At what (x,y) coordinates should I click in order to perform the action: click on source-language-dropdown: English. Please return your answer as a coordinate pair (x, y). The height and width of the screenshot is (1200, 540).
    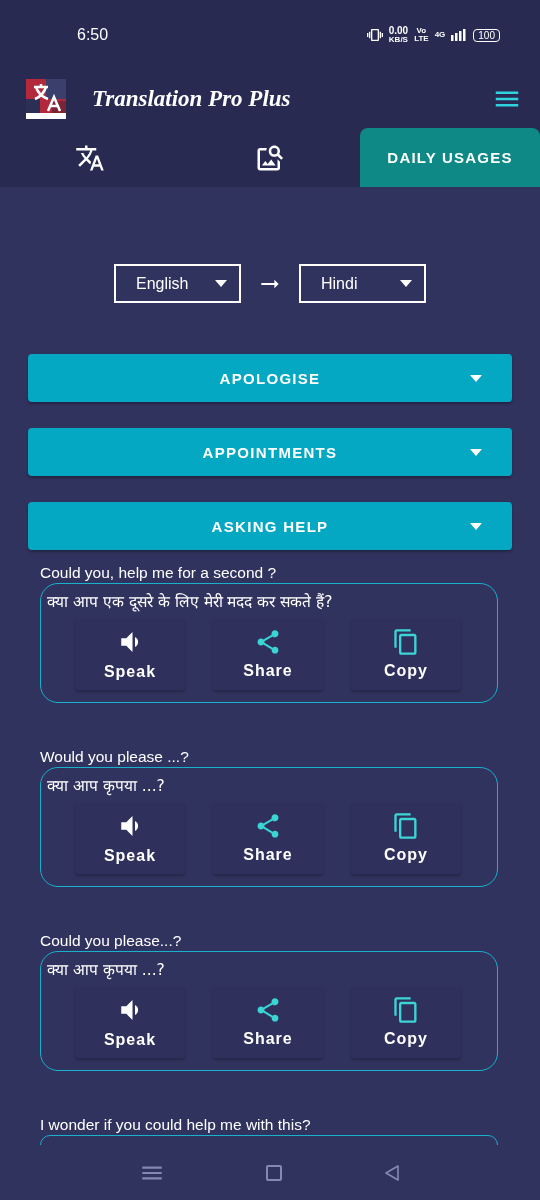
    Looking at the image, I should click on (177, 283).